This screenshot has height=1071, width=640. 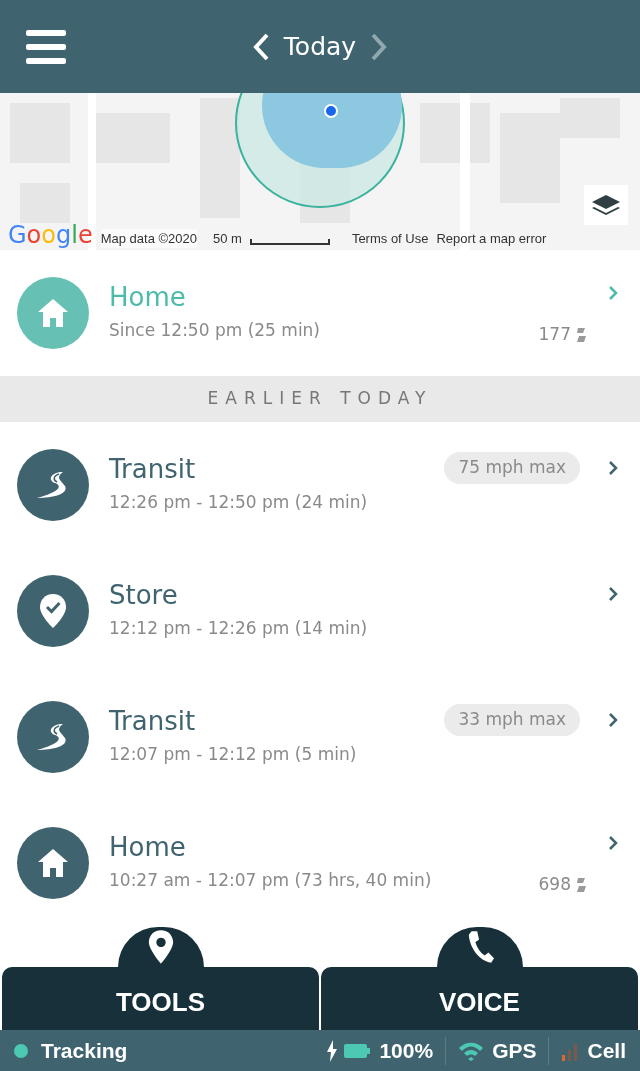 What do you see at coordinates (233, 755) in the screenshot?
I see `place-time: 12:07 pm - 12:12 pm (5 min)` at bounding box center [233, 755].